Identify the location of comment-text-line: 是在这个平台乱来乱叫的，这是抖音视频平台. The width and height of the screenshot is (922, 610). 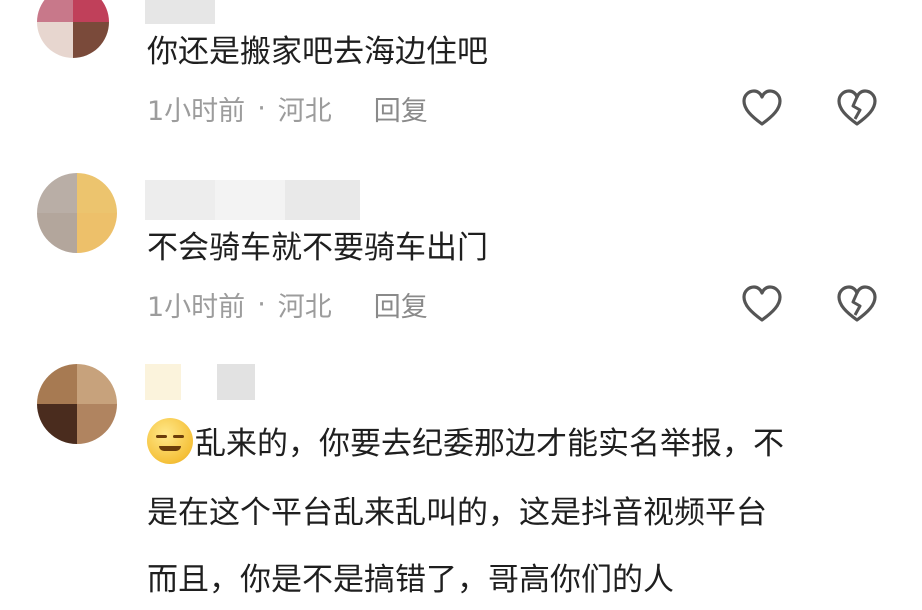
(457, 513).